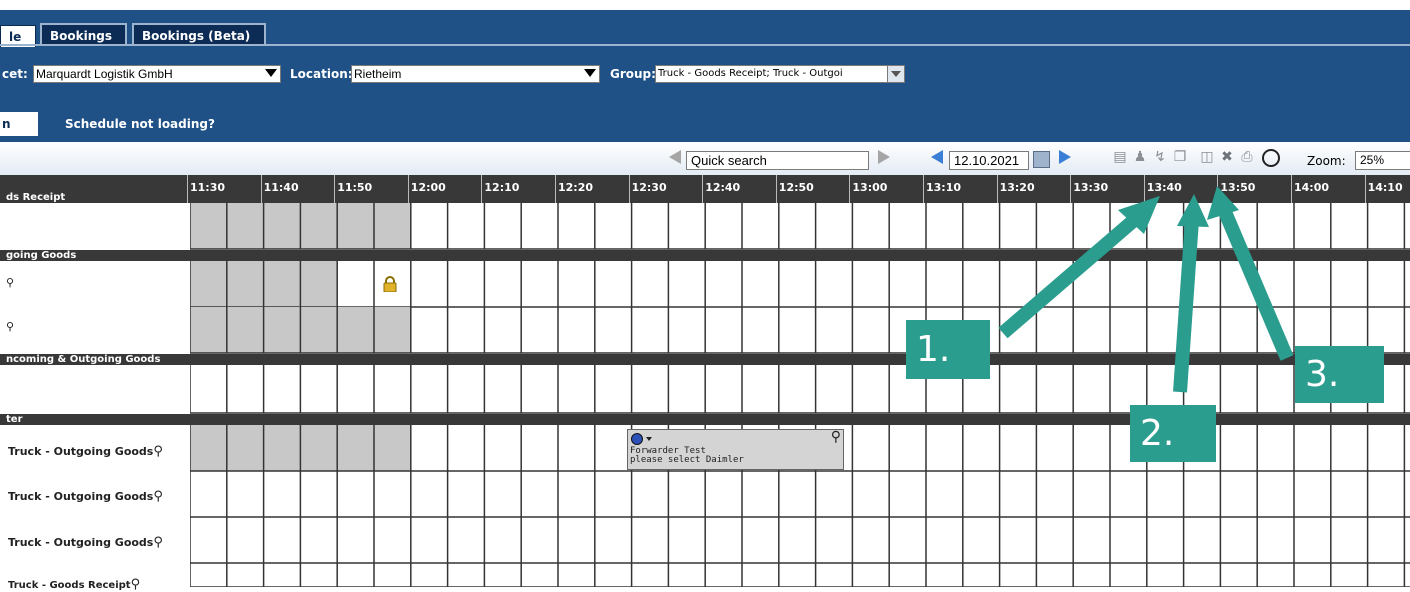 The height and width of the screenshot is (592, 1410). Describe the element at coordinates (675, 157) in the screenshot. I see `search-prev-icon` at that location.